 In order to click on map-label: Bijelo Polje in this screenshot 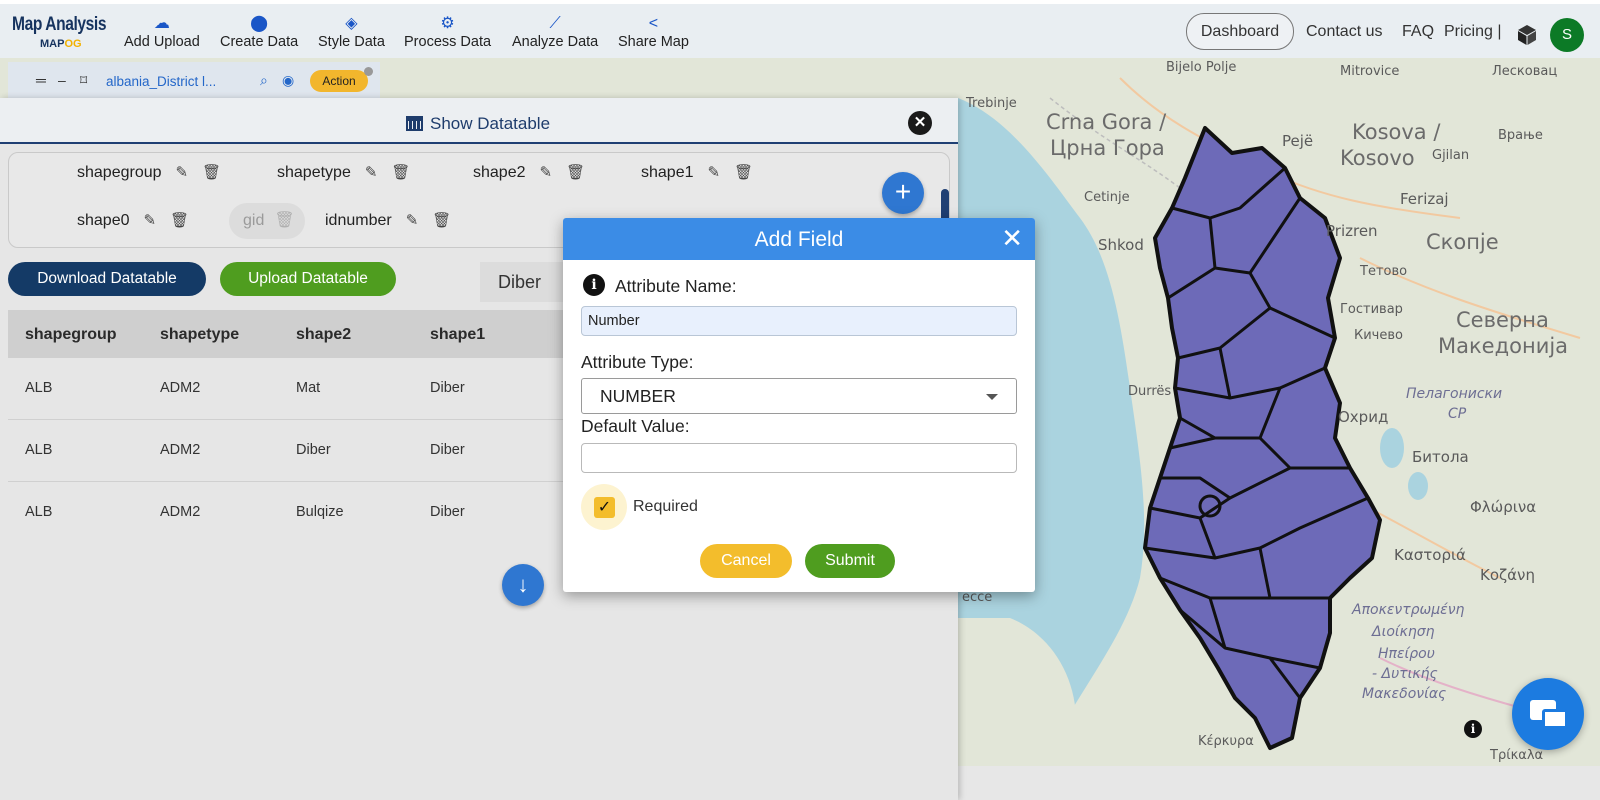, I will do `click(1201, 67)`.